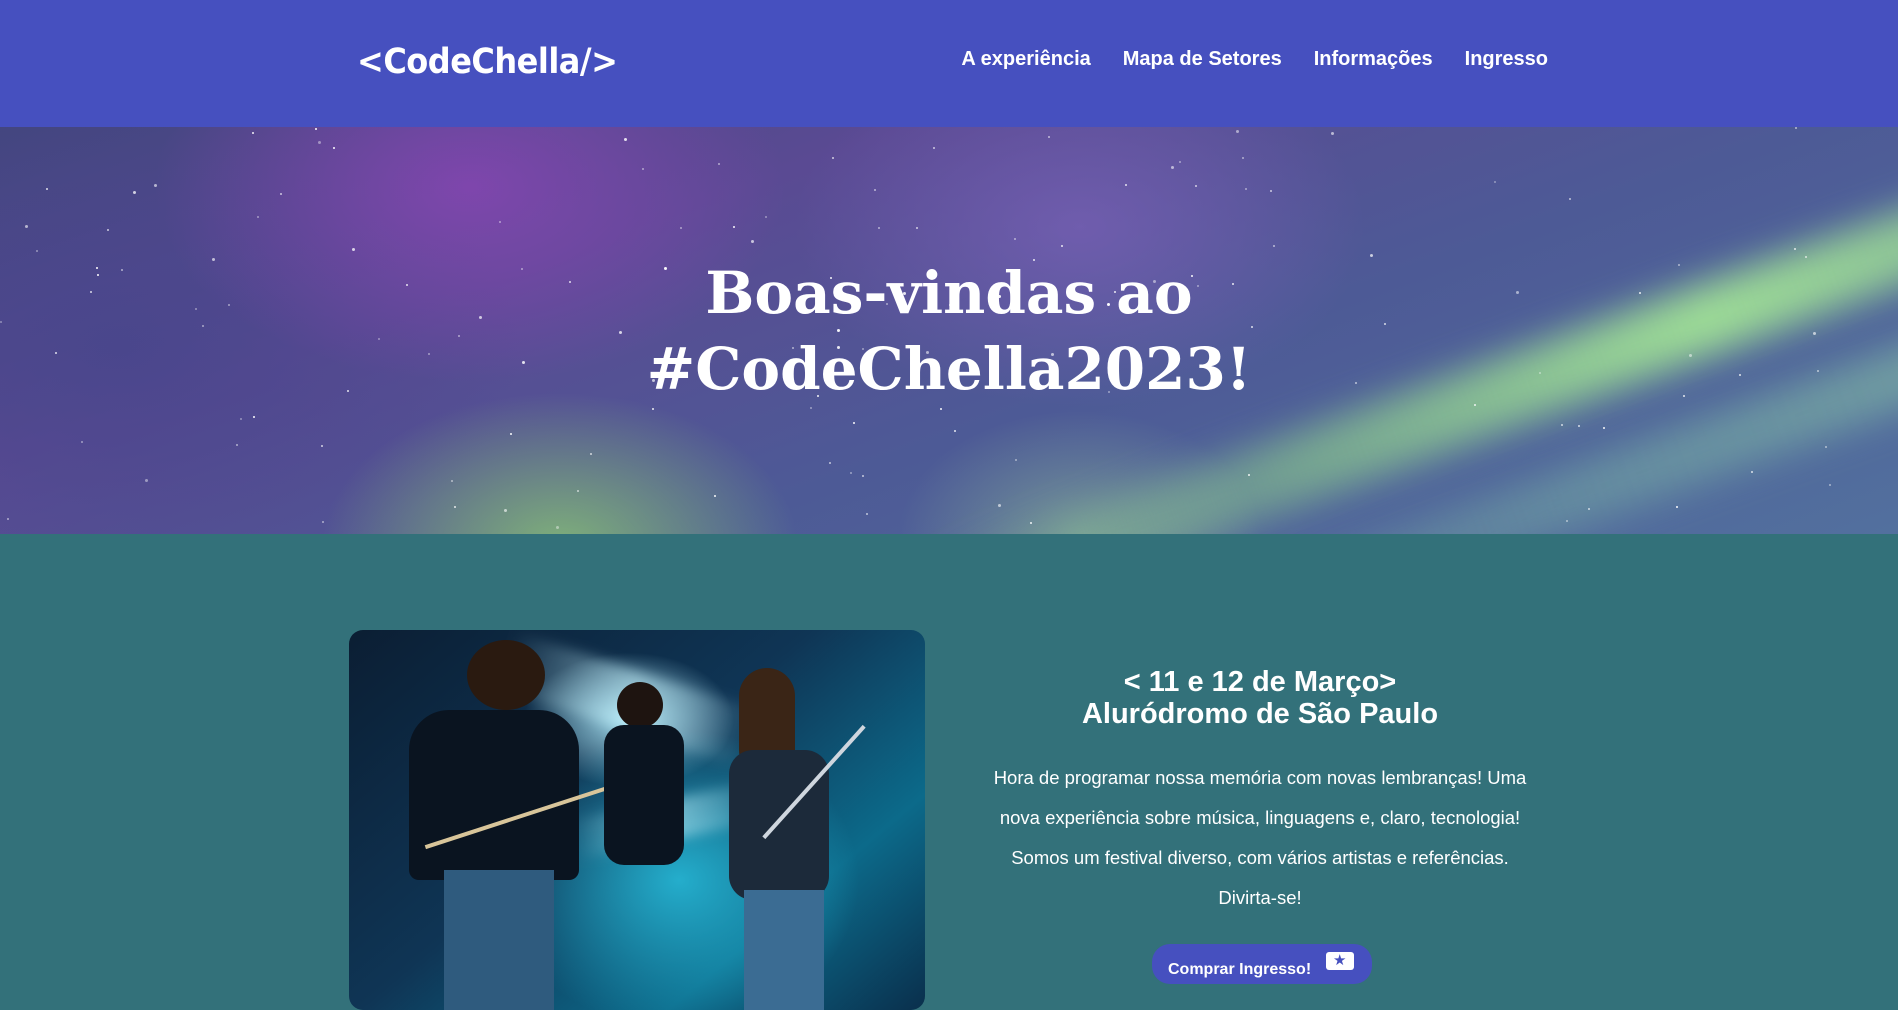 Image resolution: width=1898 pixels, height=1010 pixels. Describe the element at coordinates (1260, 682) in the screenshot. I see `event-date: < 11 e 12 de Março>` at that location.